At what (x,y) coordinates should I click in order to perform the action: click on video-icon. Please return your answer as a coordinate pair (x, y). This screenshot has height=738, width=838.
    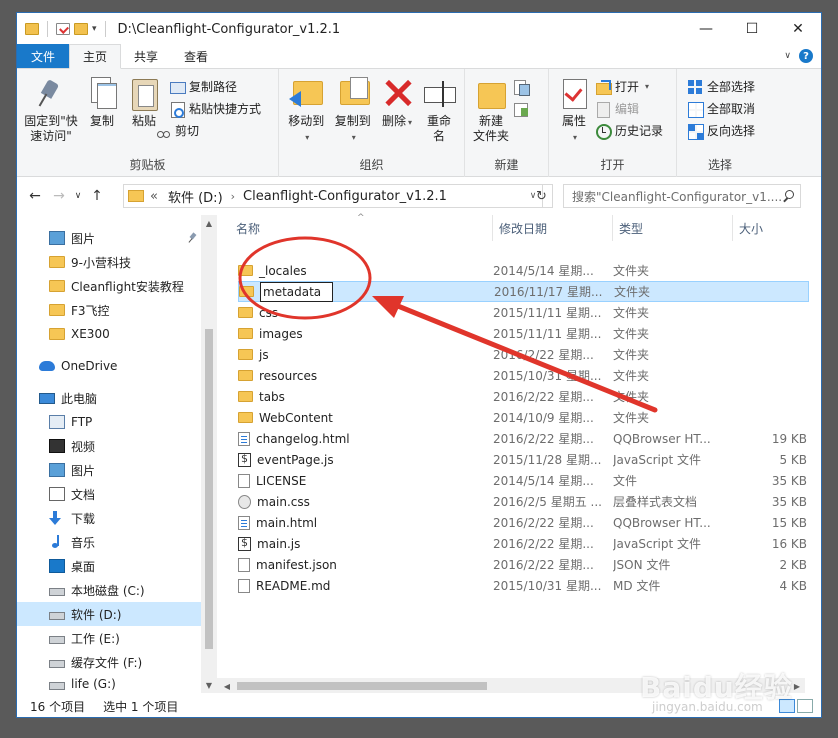
    Looking at the image, I should click on (57, 446).